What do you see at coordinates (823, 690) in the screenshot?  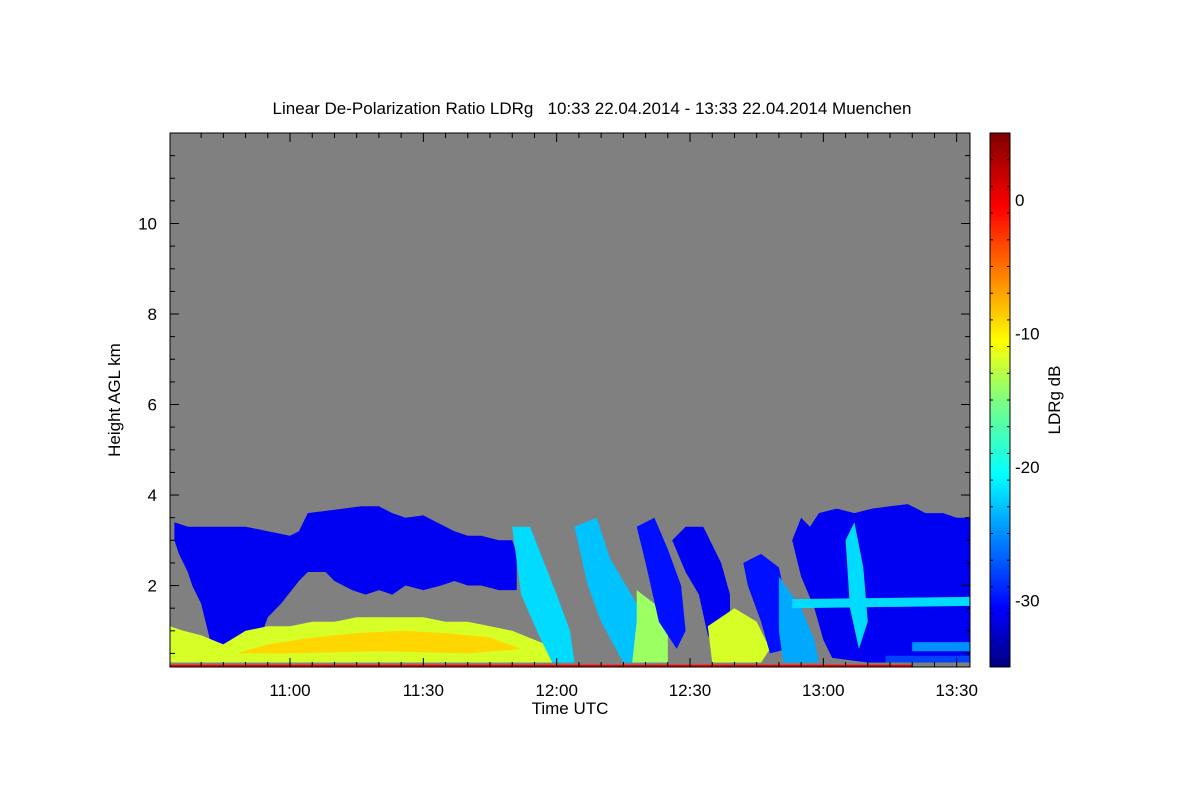 I see `x-tick-label: 13:00` at bounding box center [823, 690].